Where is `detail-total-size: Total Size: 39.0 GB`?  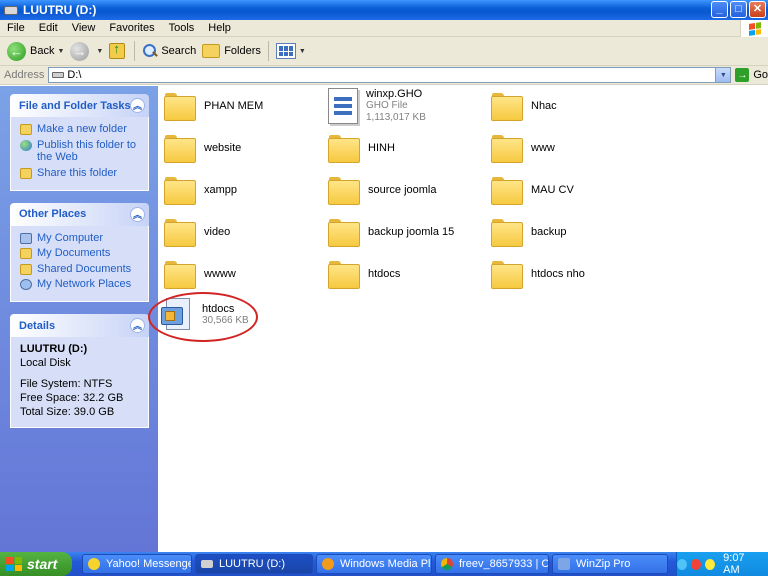
detail-total-size: Total Size: 39.0 GB is located at coordinates (67, 412).